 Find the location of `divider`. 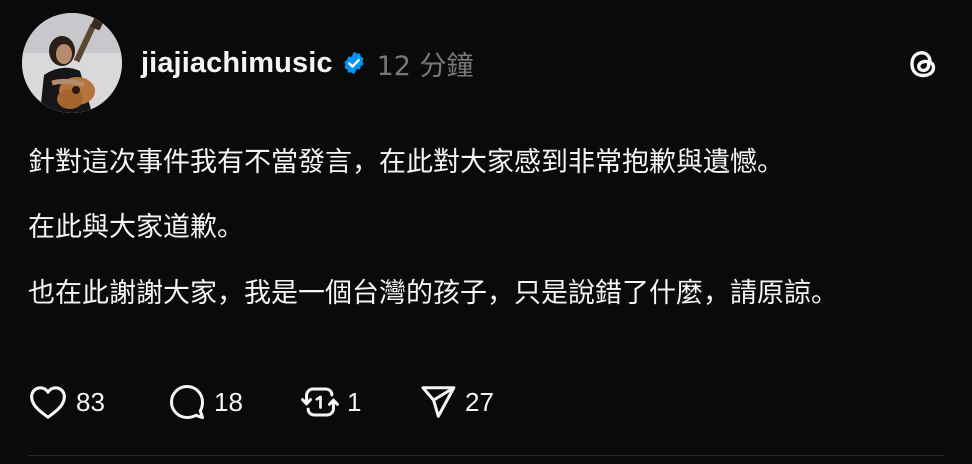

divider is located at coordinates (486, 455).